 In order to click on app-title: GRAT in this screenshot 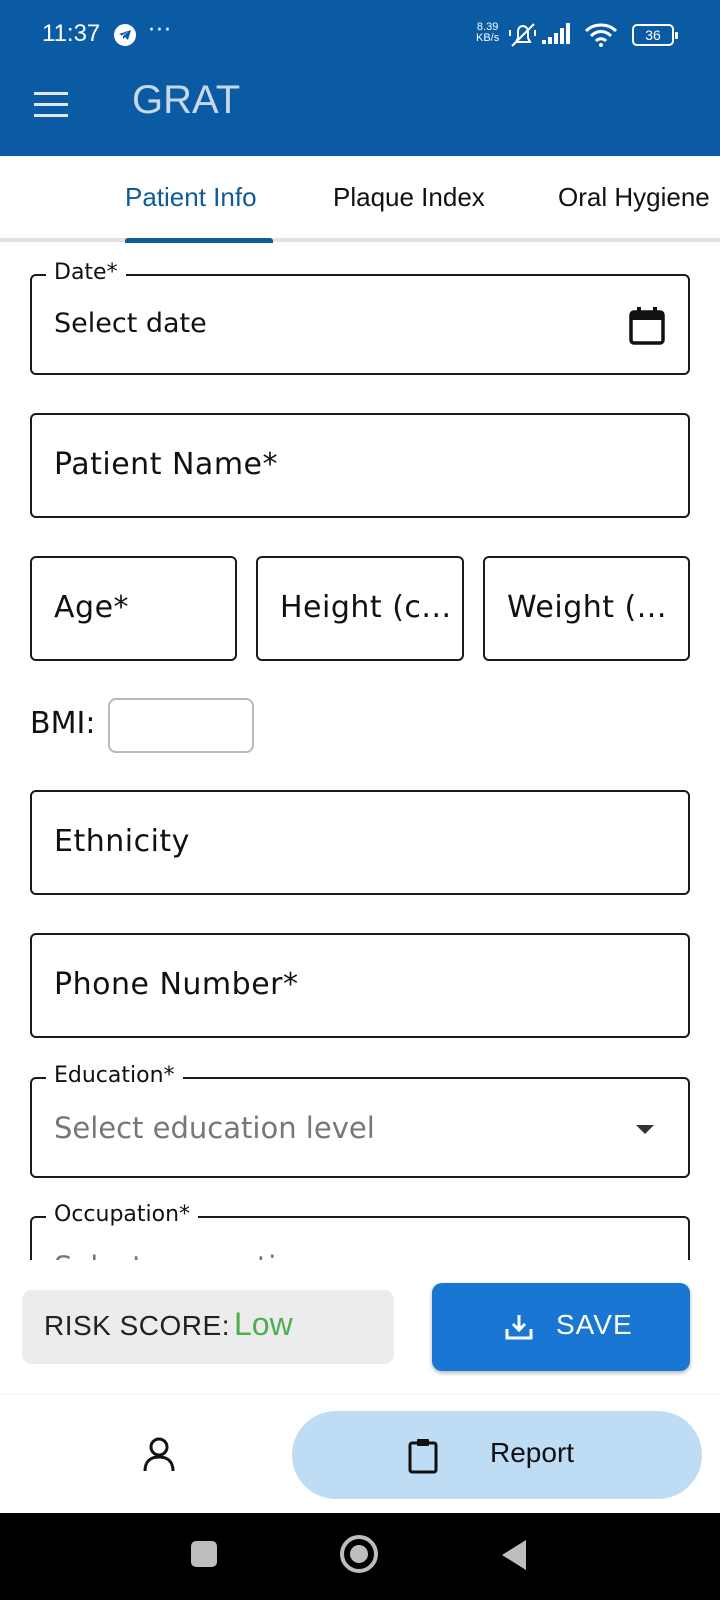, I will do `click(186, 100)`.